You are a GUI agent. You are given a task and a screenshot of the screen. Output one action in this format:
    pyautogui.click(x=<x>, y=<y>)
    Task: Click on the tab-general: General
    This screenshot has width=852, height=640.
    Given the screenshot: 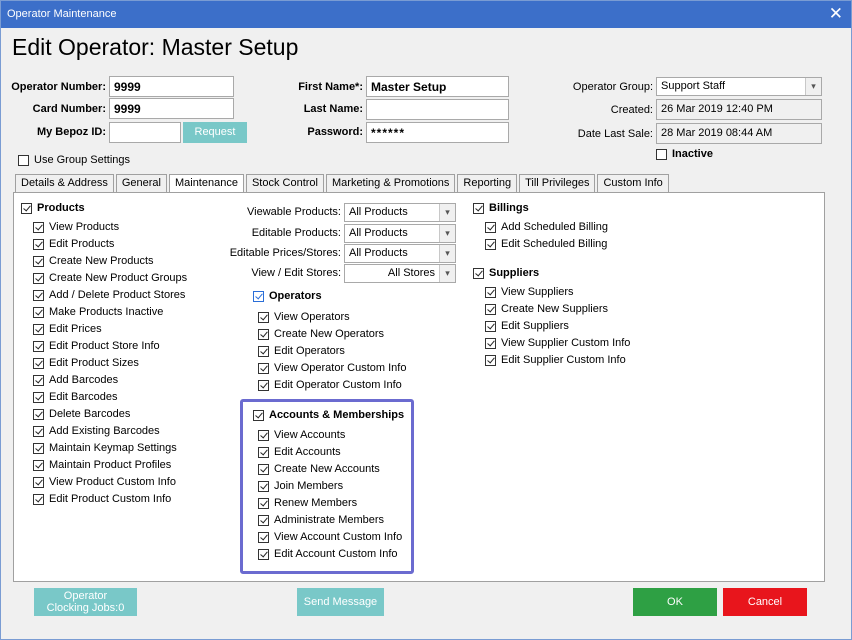 What is the action you would take?
    pyautogui.click(x=141, y=183)
    